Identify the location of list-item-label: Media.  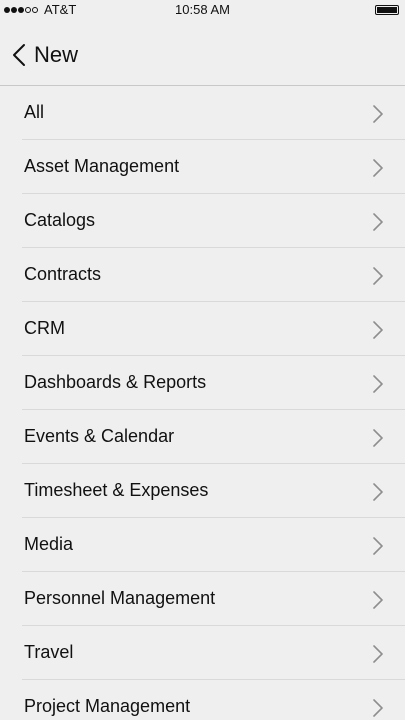
(49, 544).